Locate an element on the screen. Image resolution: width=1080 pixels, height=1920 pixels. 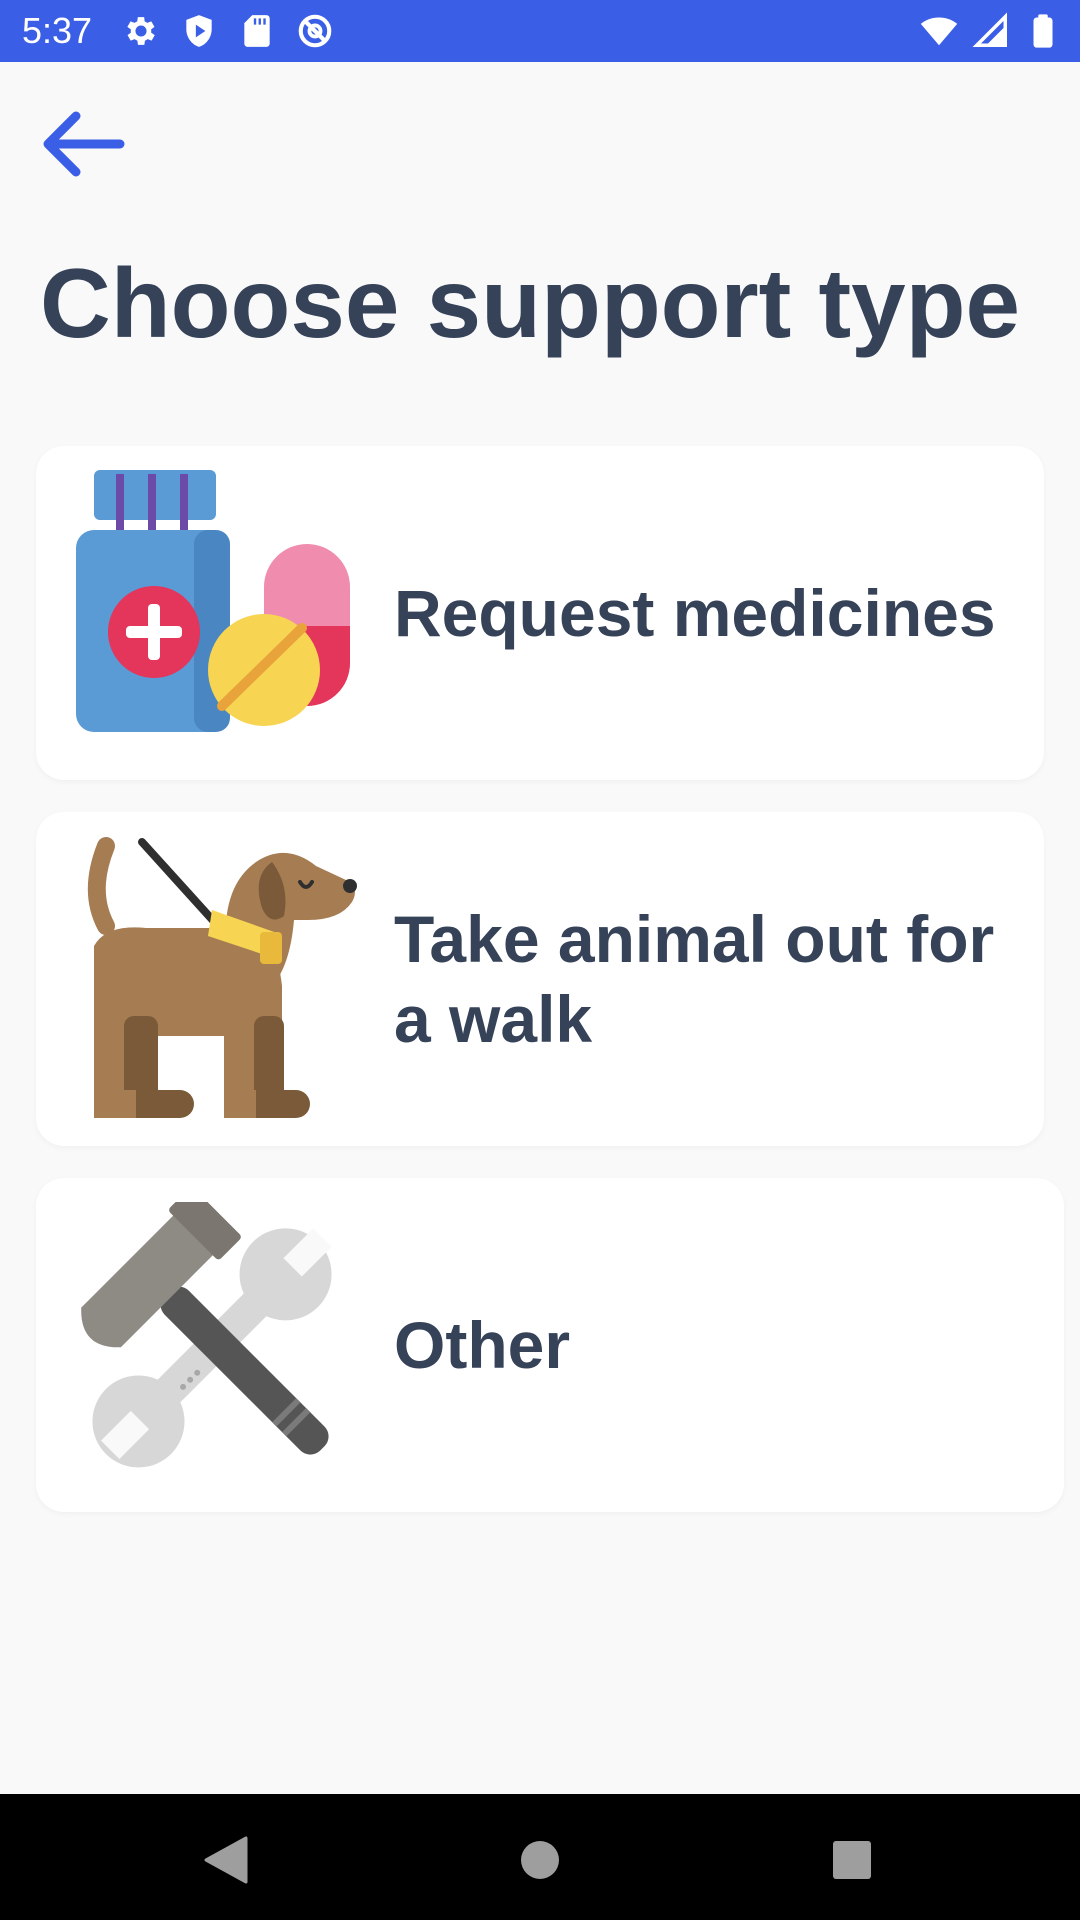
option-label: Request medicines is located at coordinates (695, 613).